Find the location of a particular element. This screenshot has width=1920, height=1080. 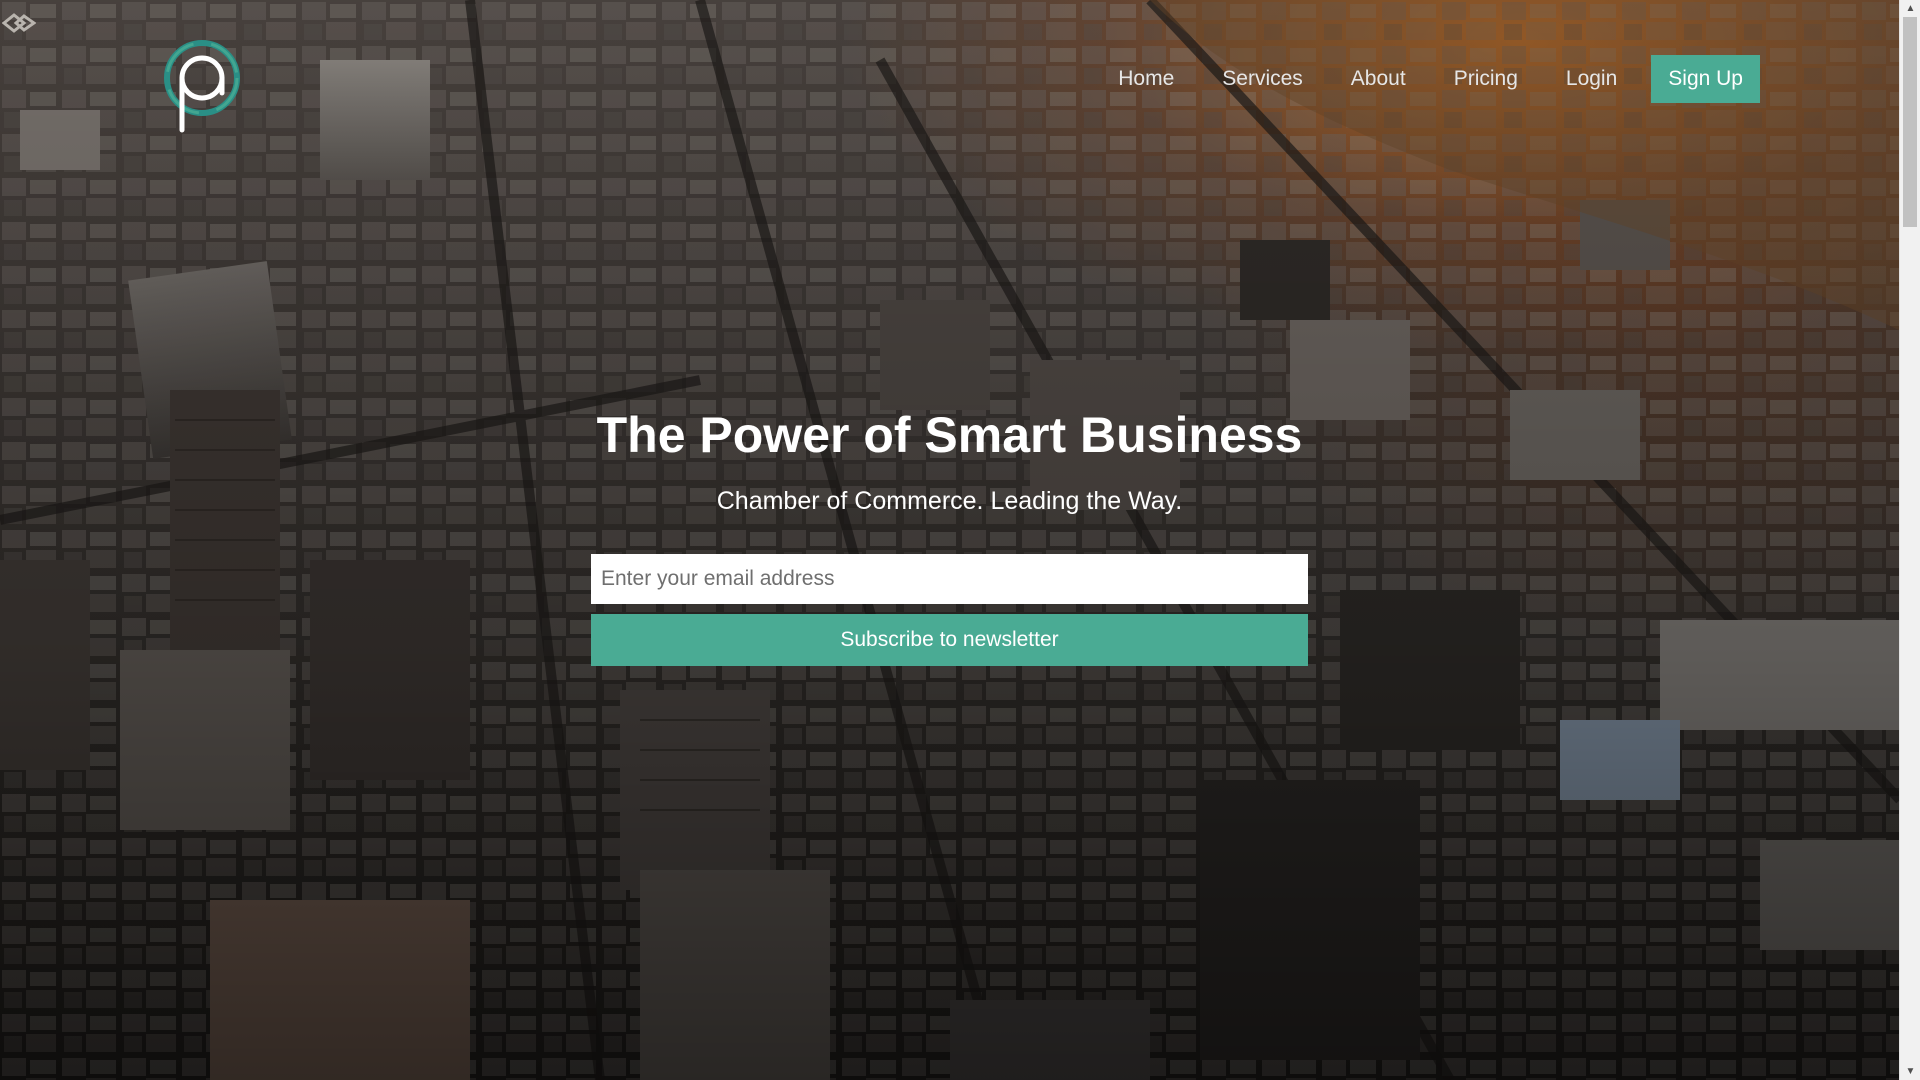

hero-subtitle: Chamber of Commerce. Leading the Way. is located at coordinates (949, 501).